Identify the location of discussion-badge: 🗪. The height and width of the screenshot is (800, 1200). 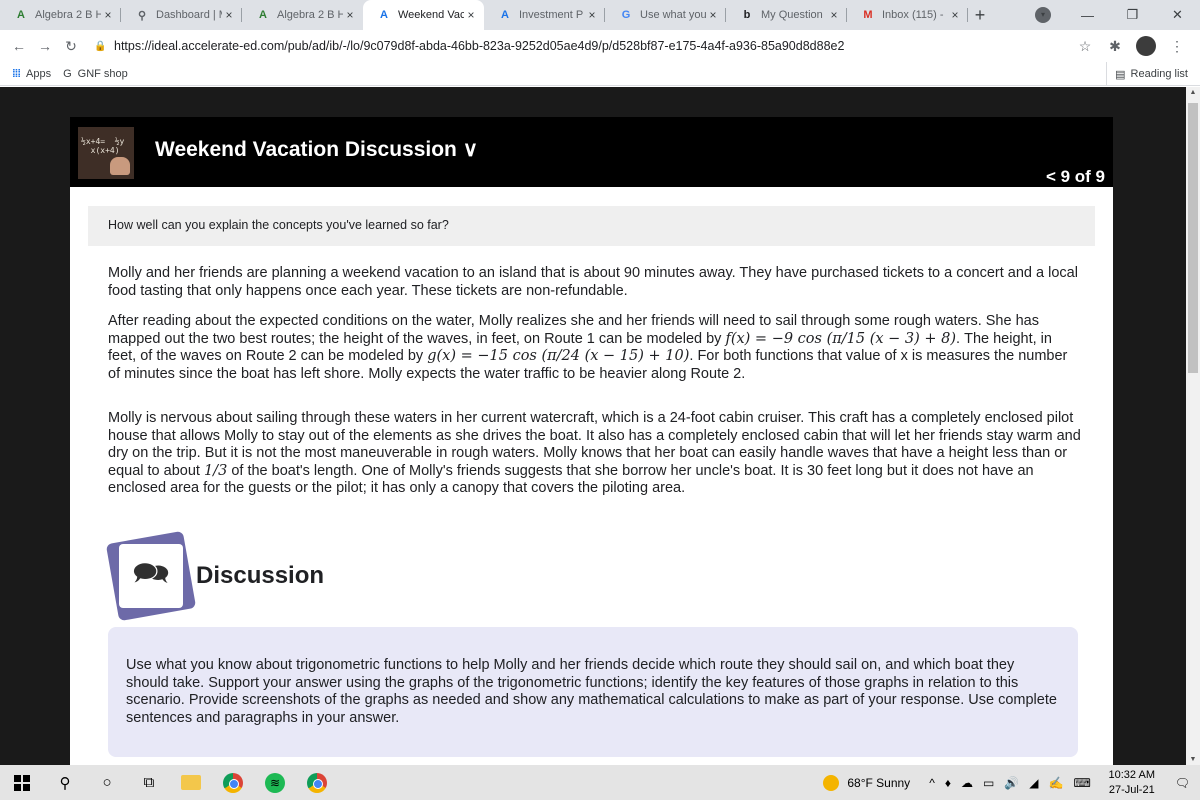
(151, 576).